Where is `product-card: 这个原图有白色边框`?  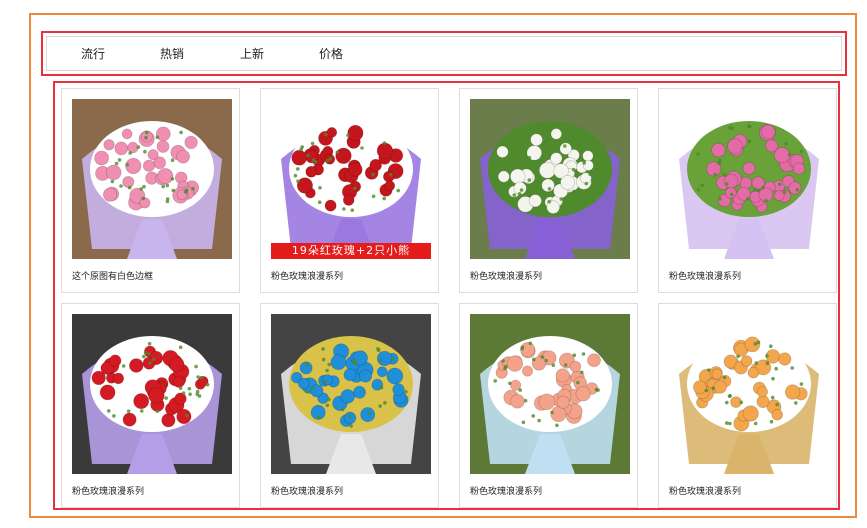
product-card: 这个原图有白色边框 is located at coordinates (150, 190).